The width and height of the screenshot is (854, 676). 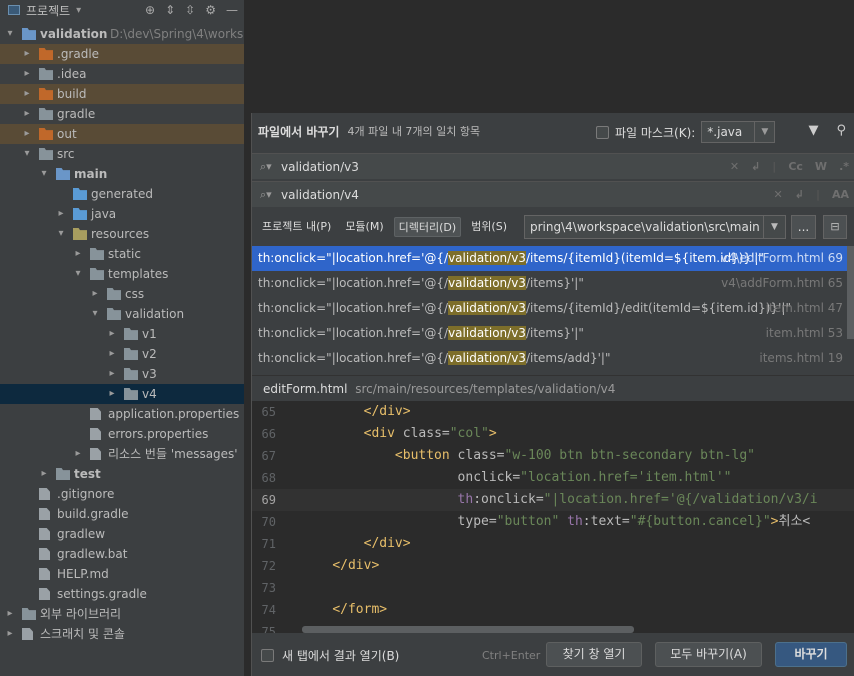 I want to click on regex-icon: .*, so click(x=844, y=166).